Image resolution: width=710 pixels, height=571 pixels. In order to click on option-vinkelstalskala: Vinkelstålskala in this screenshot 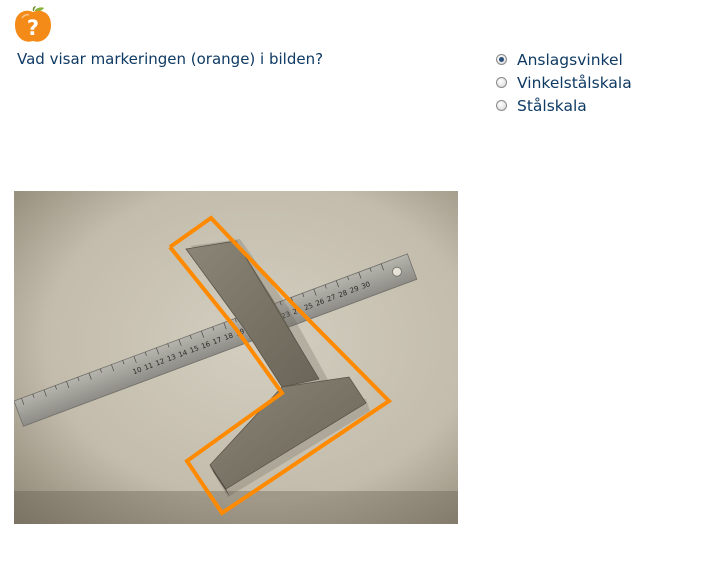, I will do `click(564, 82)`.